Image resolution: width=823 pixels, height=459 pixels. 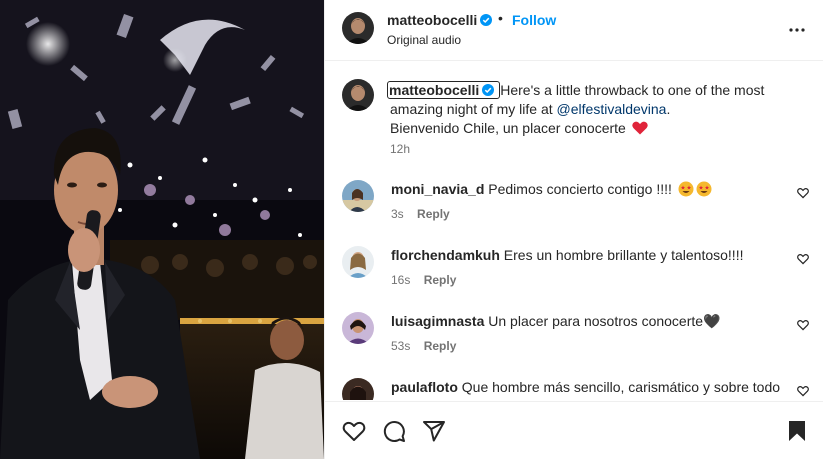 What do you see at coordinates (394, 431) in the screenshot?
I see `comment-icon` at bounding box center [394, 431].